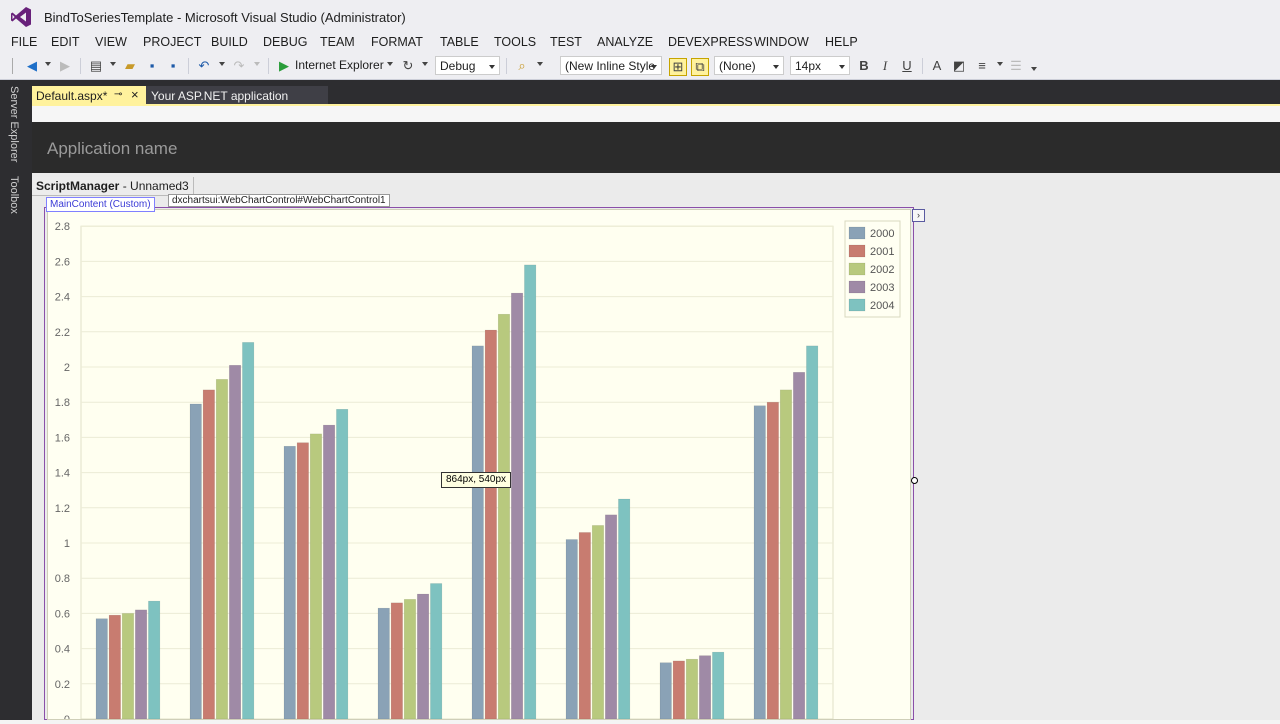  Describe the element at coordinates (14, 195) in the screenshot. I see `toolbox-tab: Toolbox` at that location.